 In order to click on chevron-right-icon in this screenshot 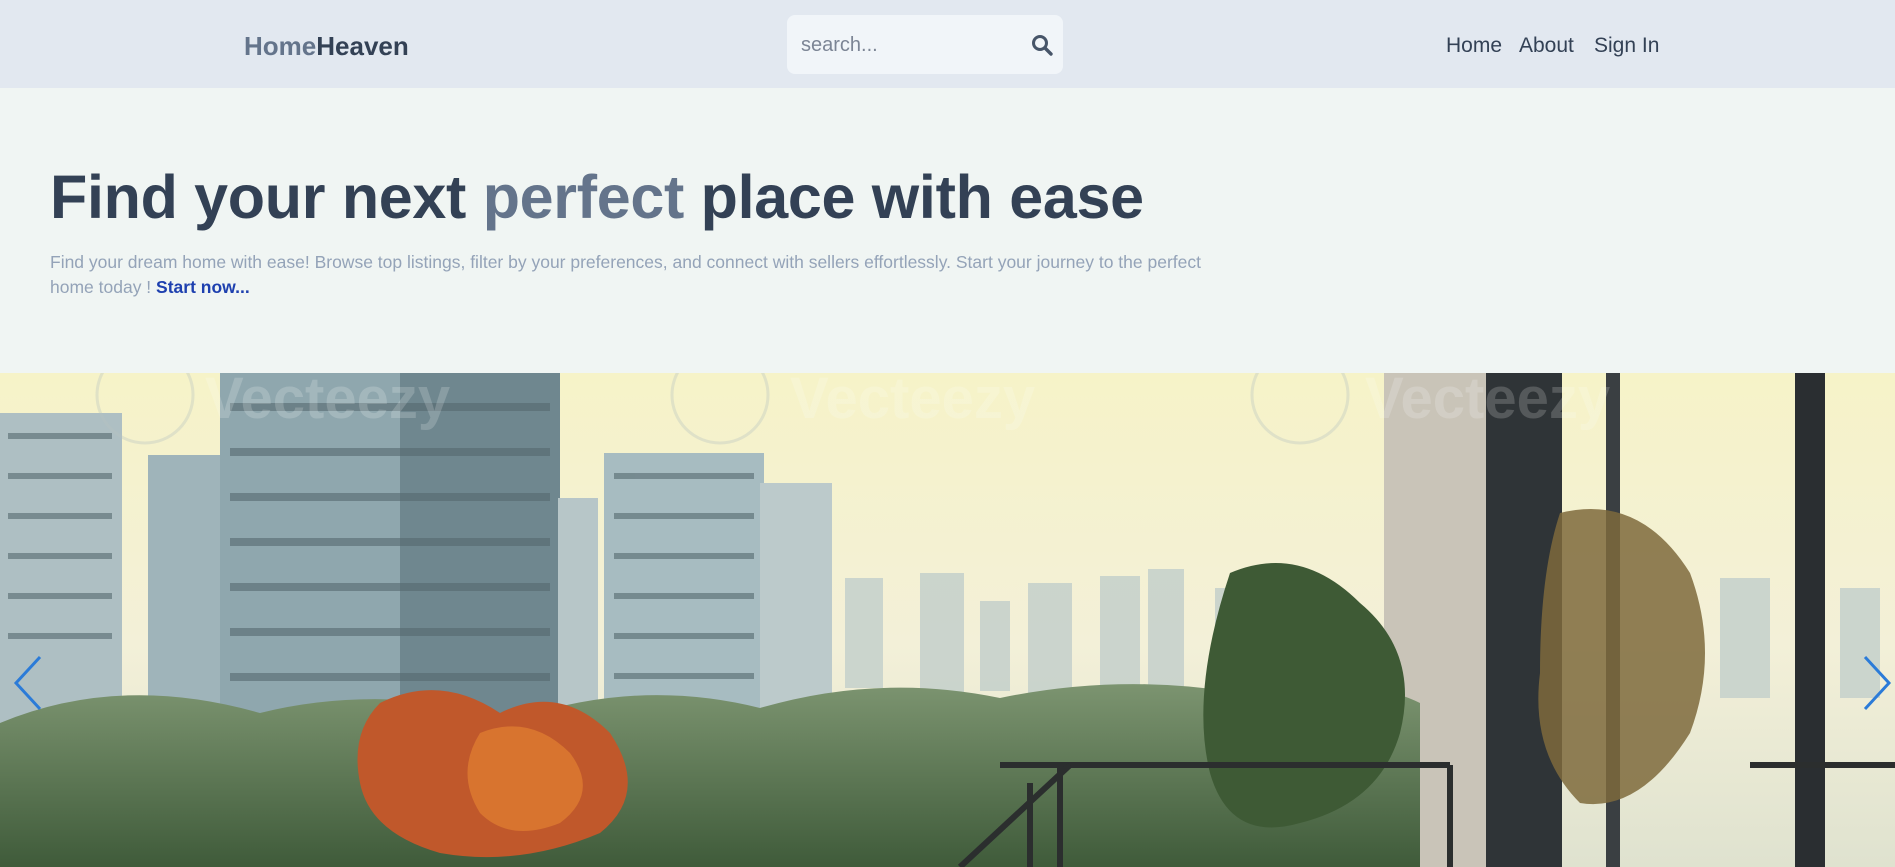, I will do `click(1877, 683)`.